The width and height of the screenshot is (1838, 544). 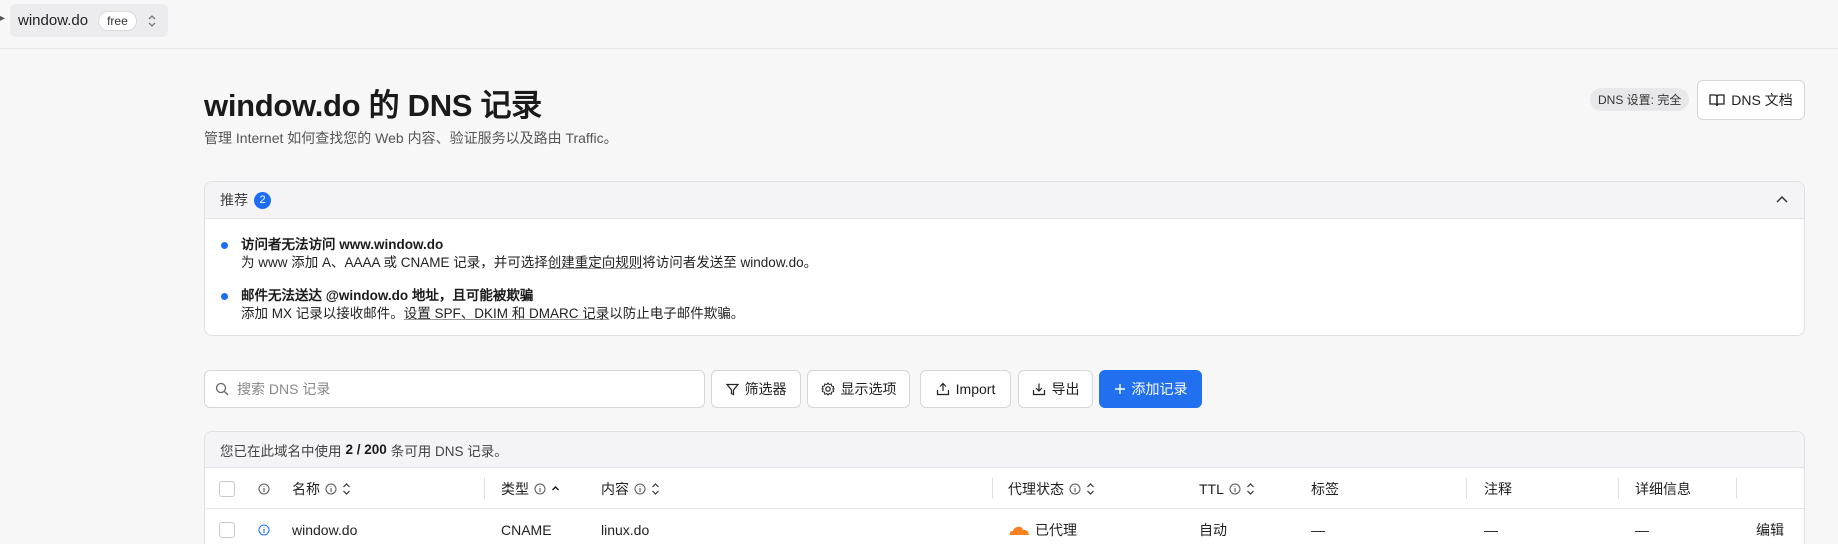 I want to click on gear-icon, so click(x=827, y=389).